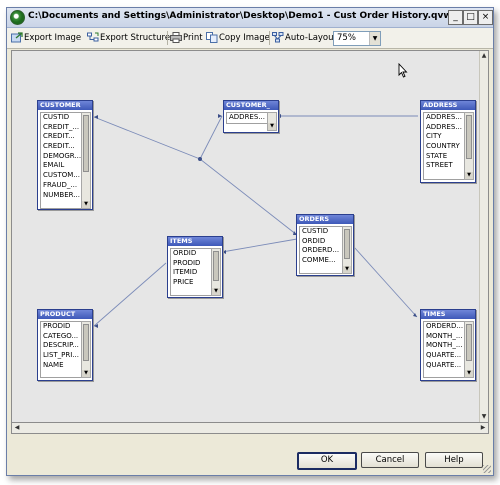 The image size is (500, 485). What do you see at coordinates (346, 38) in the screenshot?
I see `zoom-value: 75%` at bounding box center [346, 38].